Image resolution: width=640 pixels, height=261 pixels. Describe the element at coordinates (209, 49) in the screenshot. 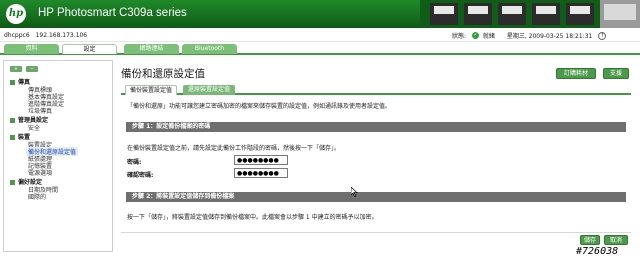

I see `tab-bluetooth: Bluetooth` at that location.